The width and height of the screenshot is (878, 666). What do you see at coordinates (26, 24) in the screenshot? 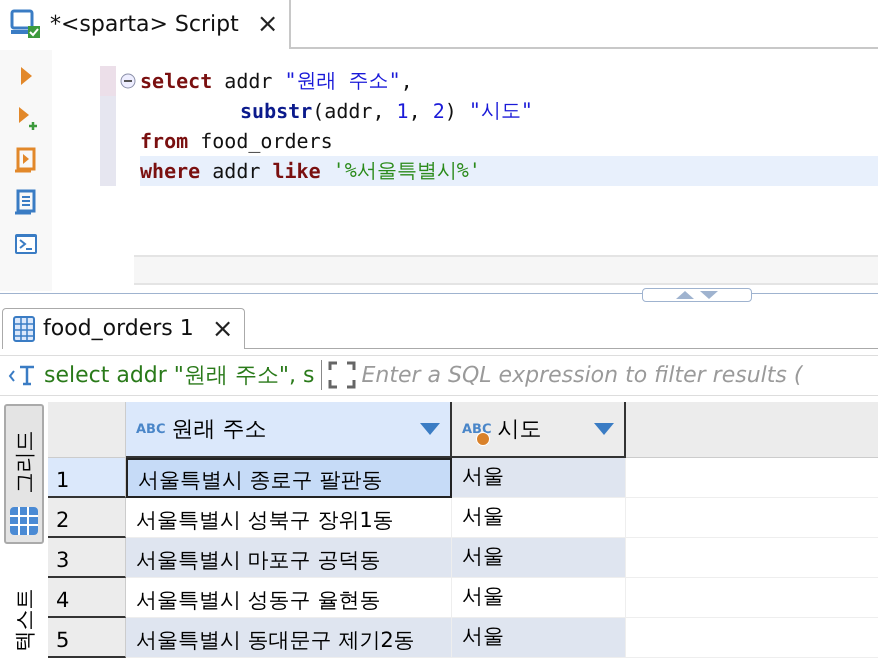
I see `script-file-icon` at bounding box center [26, 24].